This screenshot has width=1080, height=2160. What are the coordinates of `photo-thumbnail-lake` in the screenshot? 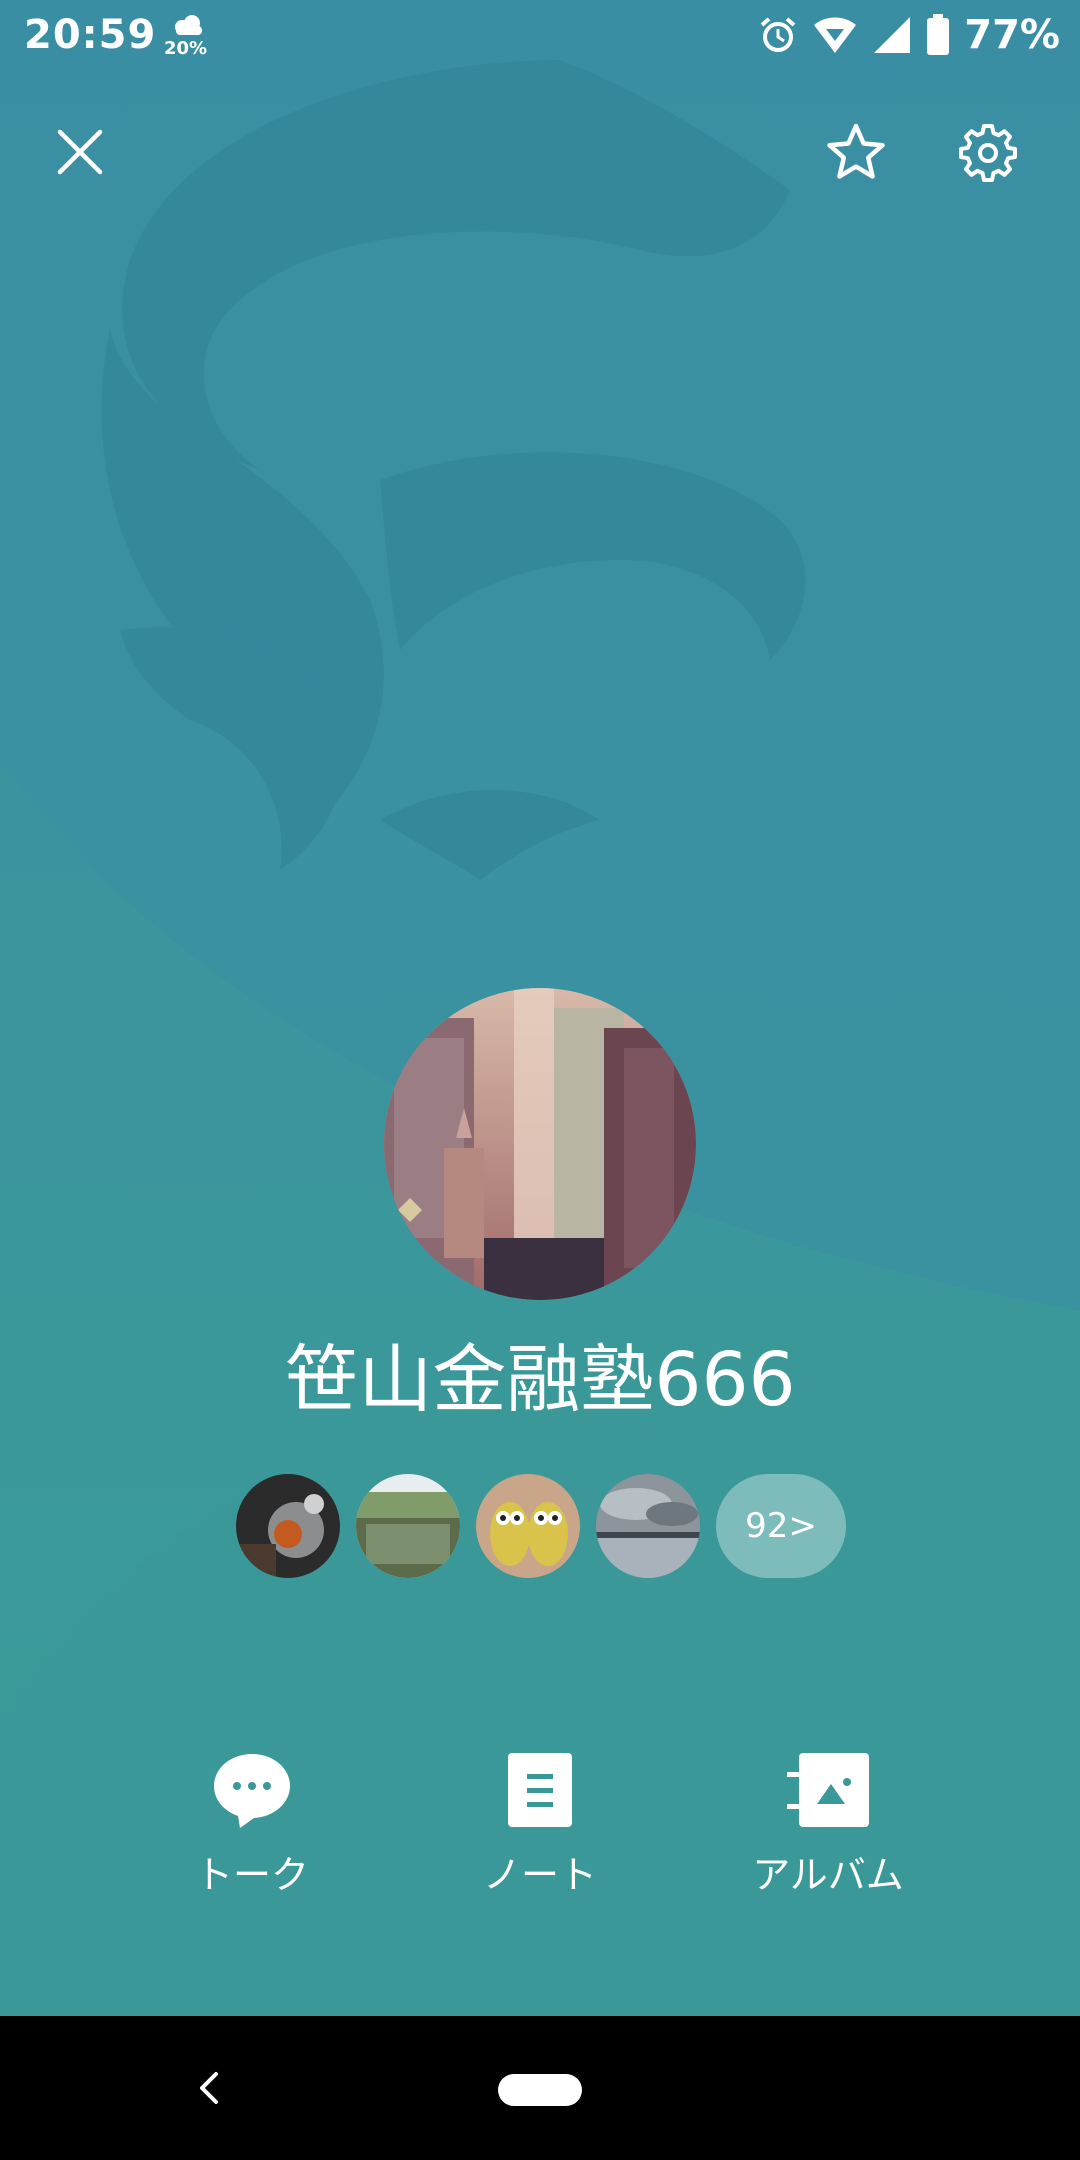 It's located at (648, 1526).